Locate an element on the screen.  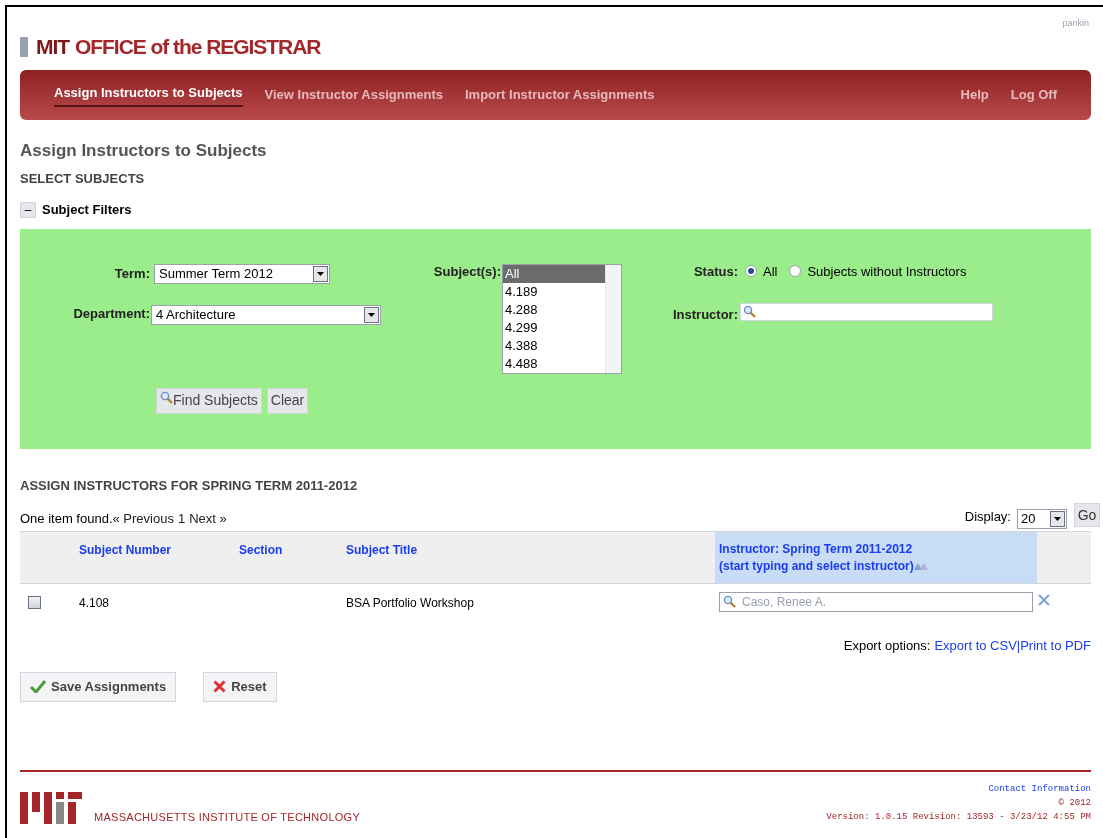
dropdown: Summer Term 2012 is located at coordinates (242, 273).